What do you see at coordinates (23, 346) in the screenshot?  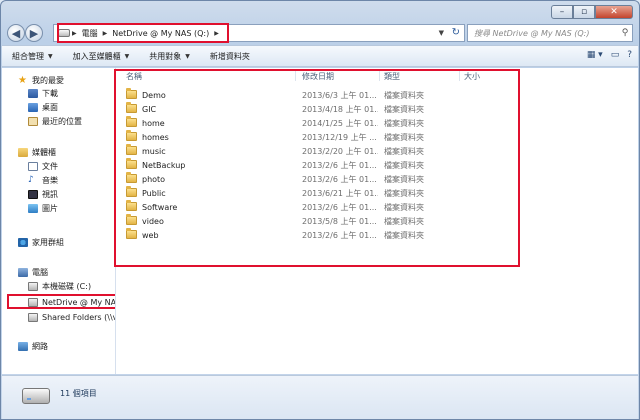 I see `network-icon` at bounding box center [23, 346].